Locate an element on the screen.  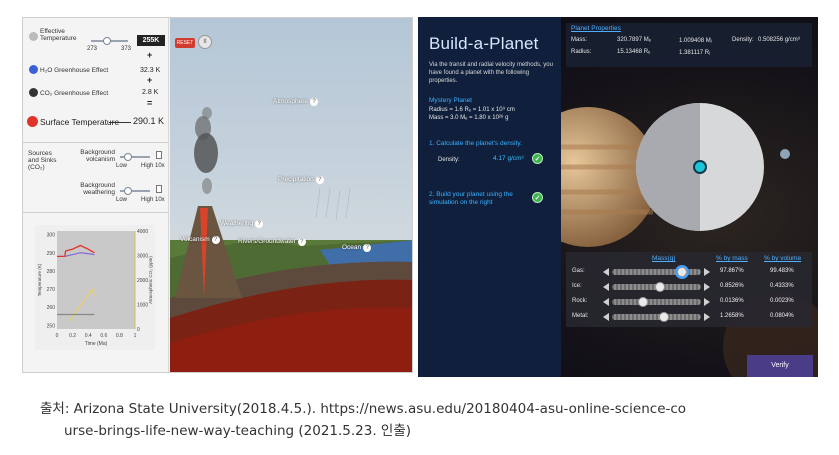
mass-header: Mass(g) is located at coordinates (664, 258).